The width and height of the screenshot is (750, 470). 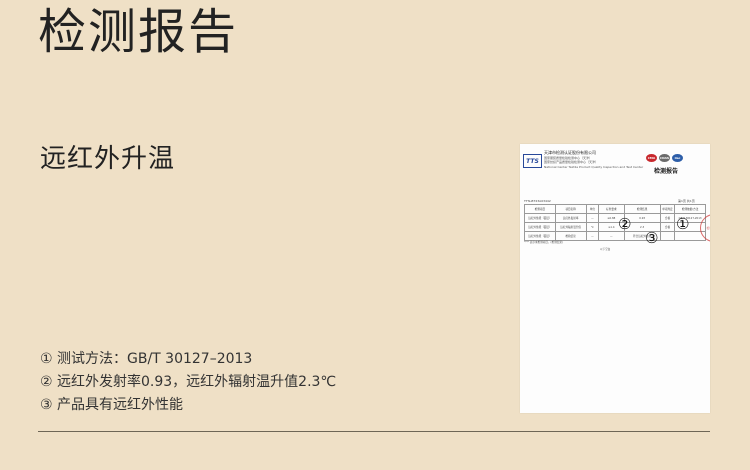 What do you see at coordinates (625, 224) in the screenshot?
I see `marker-2-icon: ②` at bounding box center [625, 224].